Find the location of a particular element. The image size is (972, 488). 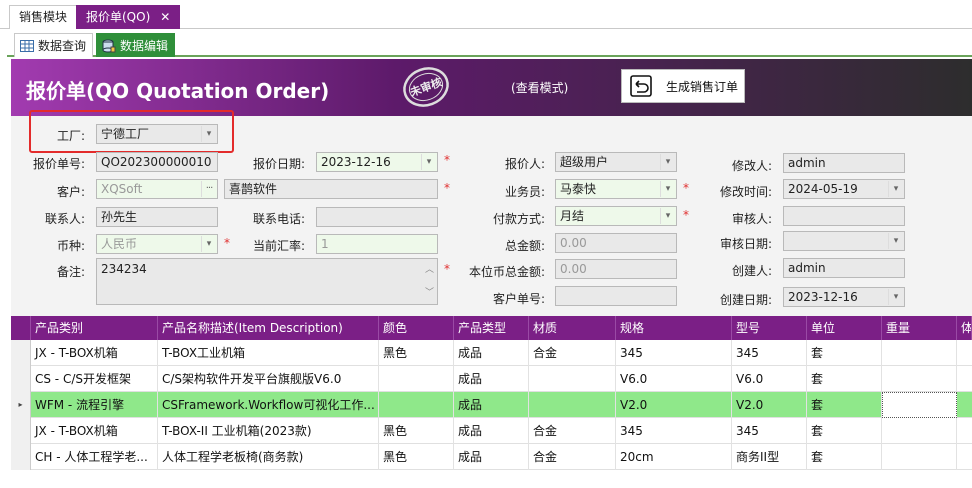

ellipsis-icon: ··· is located at coordinates (208, 189).